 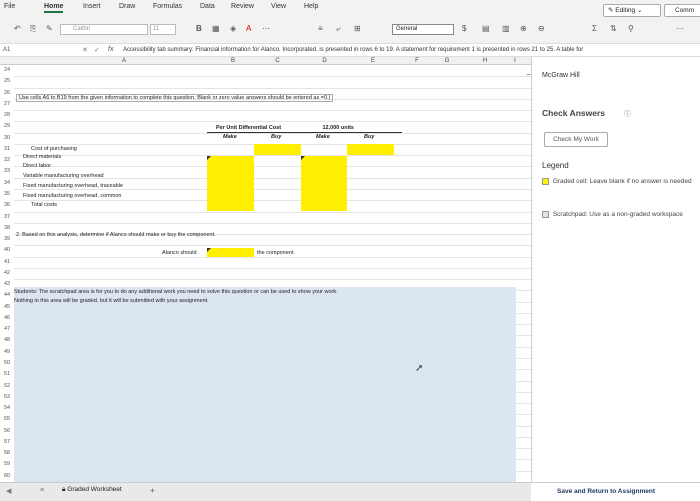 What do you see at coordinates (17, 28) in the screenshot?
I see `undo-icon: ↶` at bounding box center [17, 28].